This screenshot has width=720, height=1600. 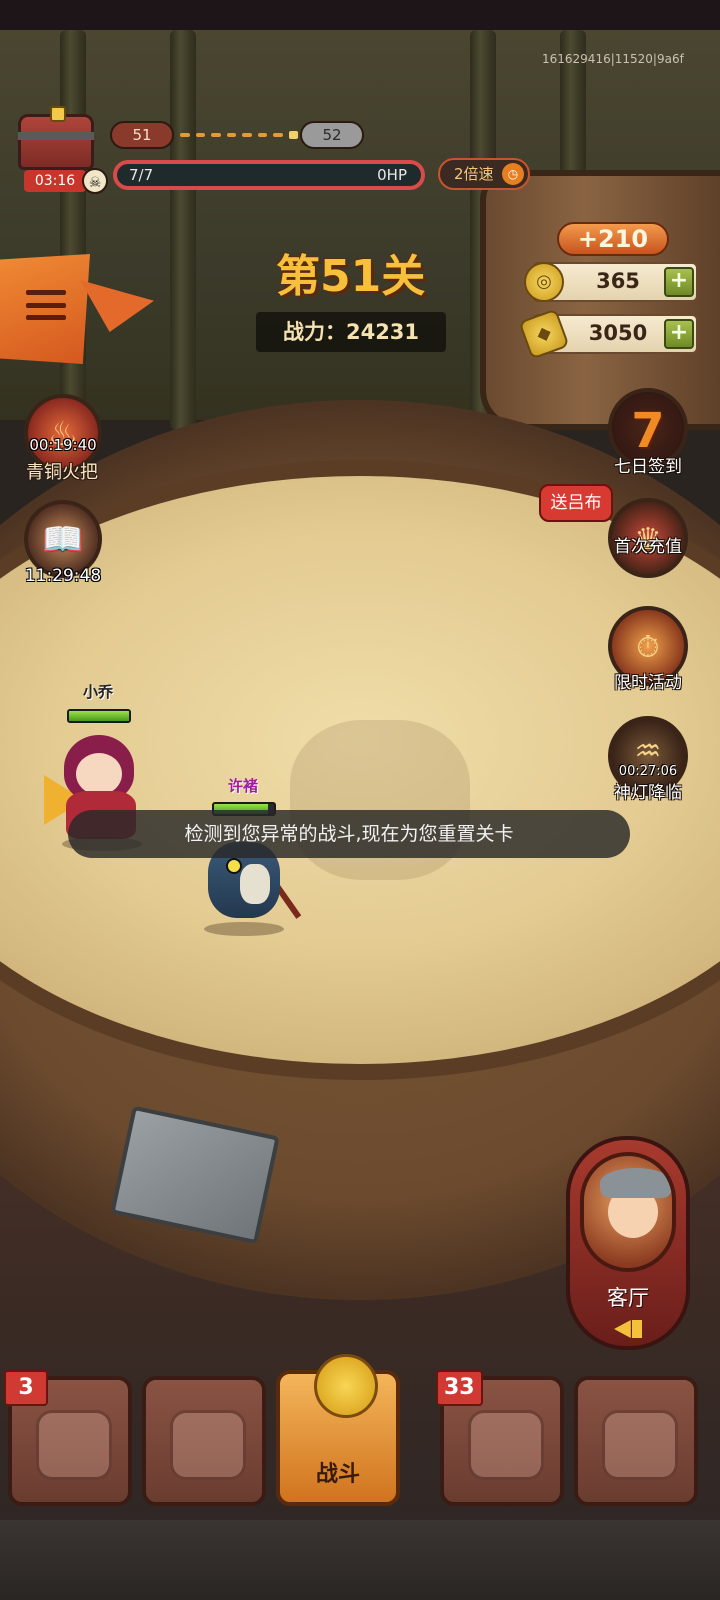 I want to click on enemy-shadow, so click(x=244, y=929).